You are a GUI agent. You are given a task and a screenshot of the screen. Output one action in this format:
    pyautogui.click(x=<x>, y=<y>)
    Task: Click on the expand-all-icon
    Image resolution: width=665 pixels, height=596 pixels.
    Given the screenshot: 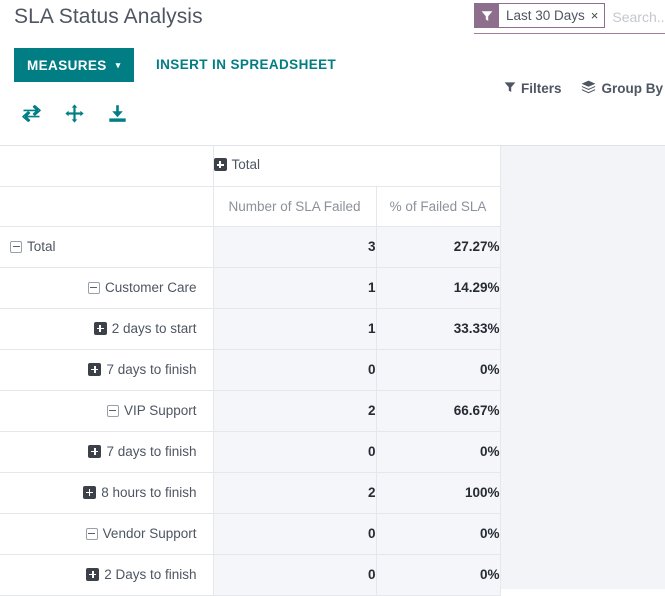 What is the action you would take?
    pyautogui.click(x=74, y=115)
    